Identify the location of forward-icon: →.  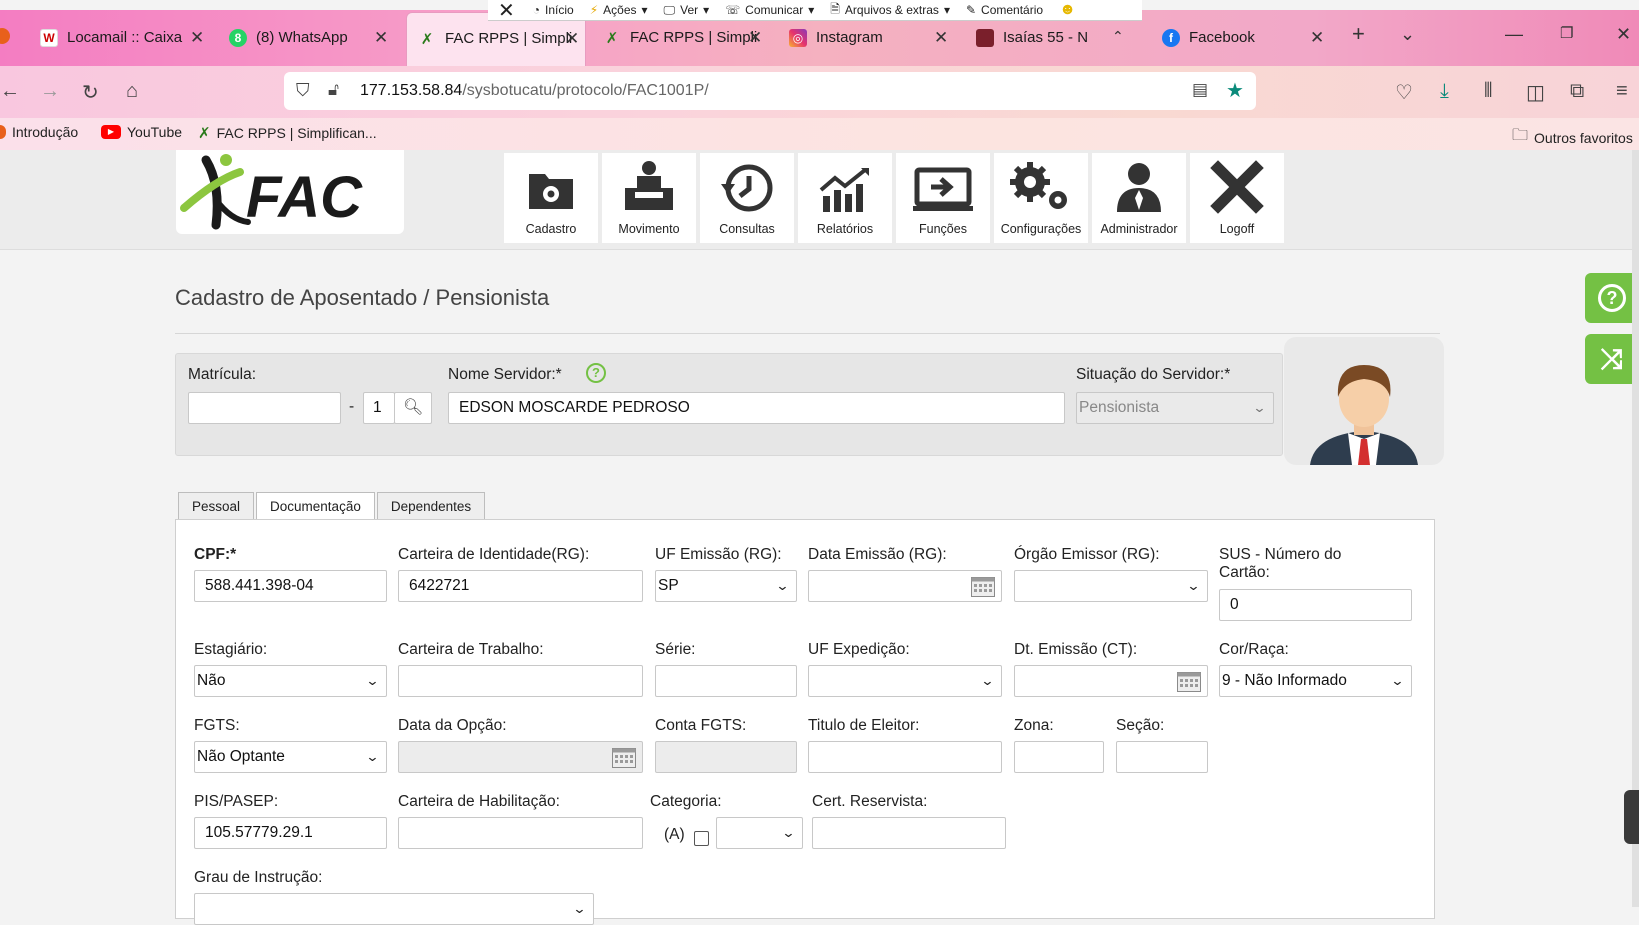
(50, 91).